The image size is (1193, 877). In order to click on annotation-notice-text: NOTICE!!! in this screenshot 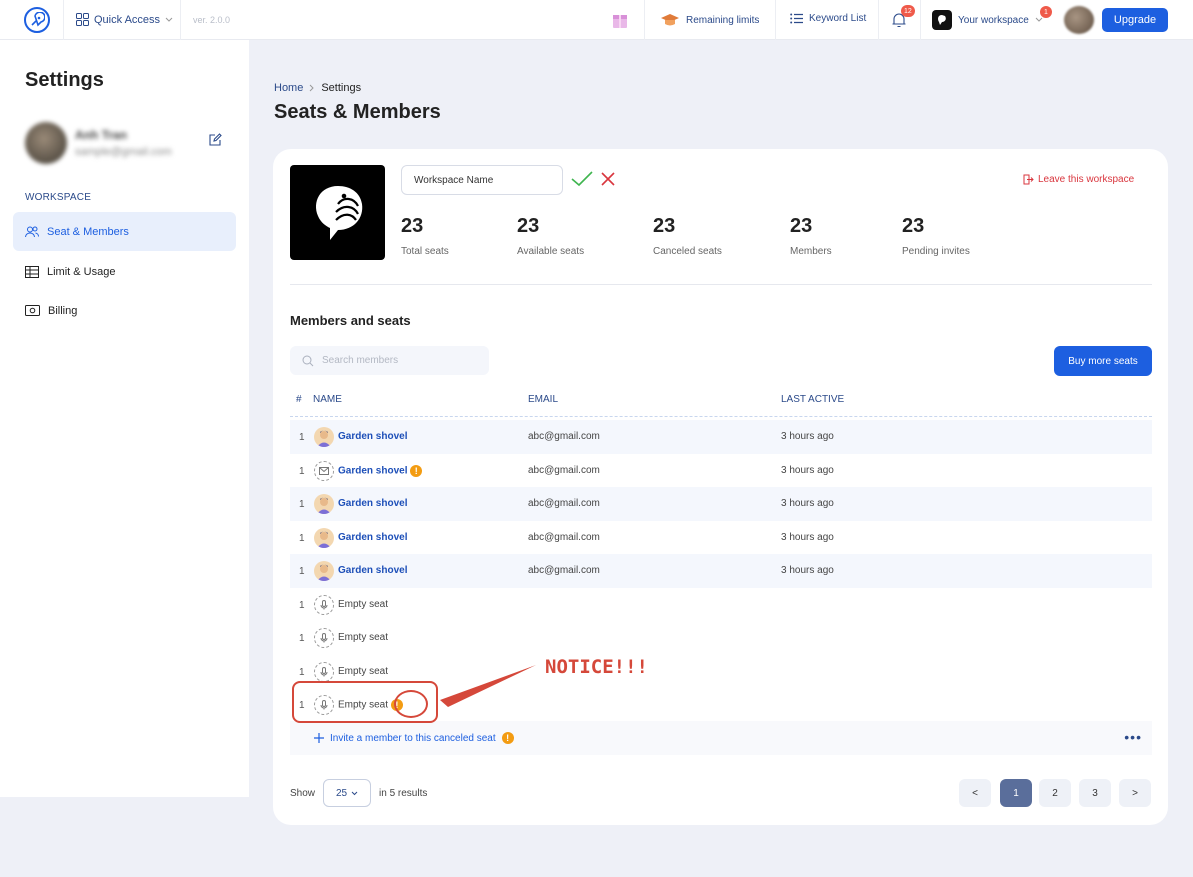, I will do `click(596, 667)`.